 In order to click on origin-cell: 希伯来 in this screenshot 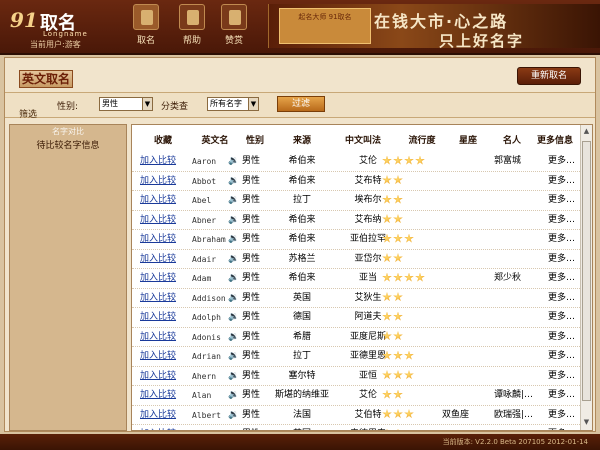, I will do `click(302, 180)`.